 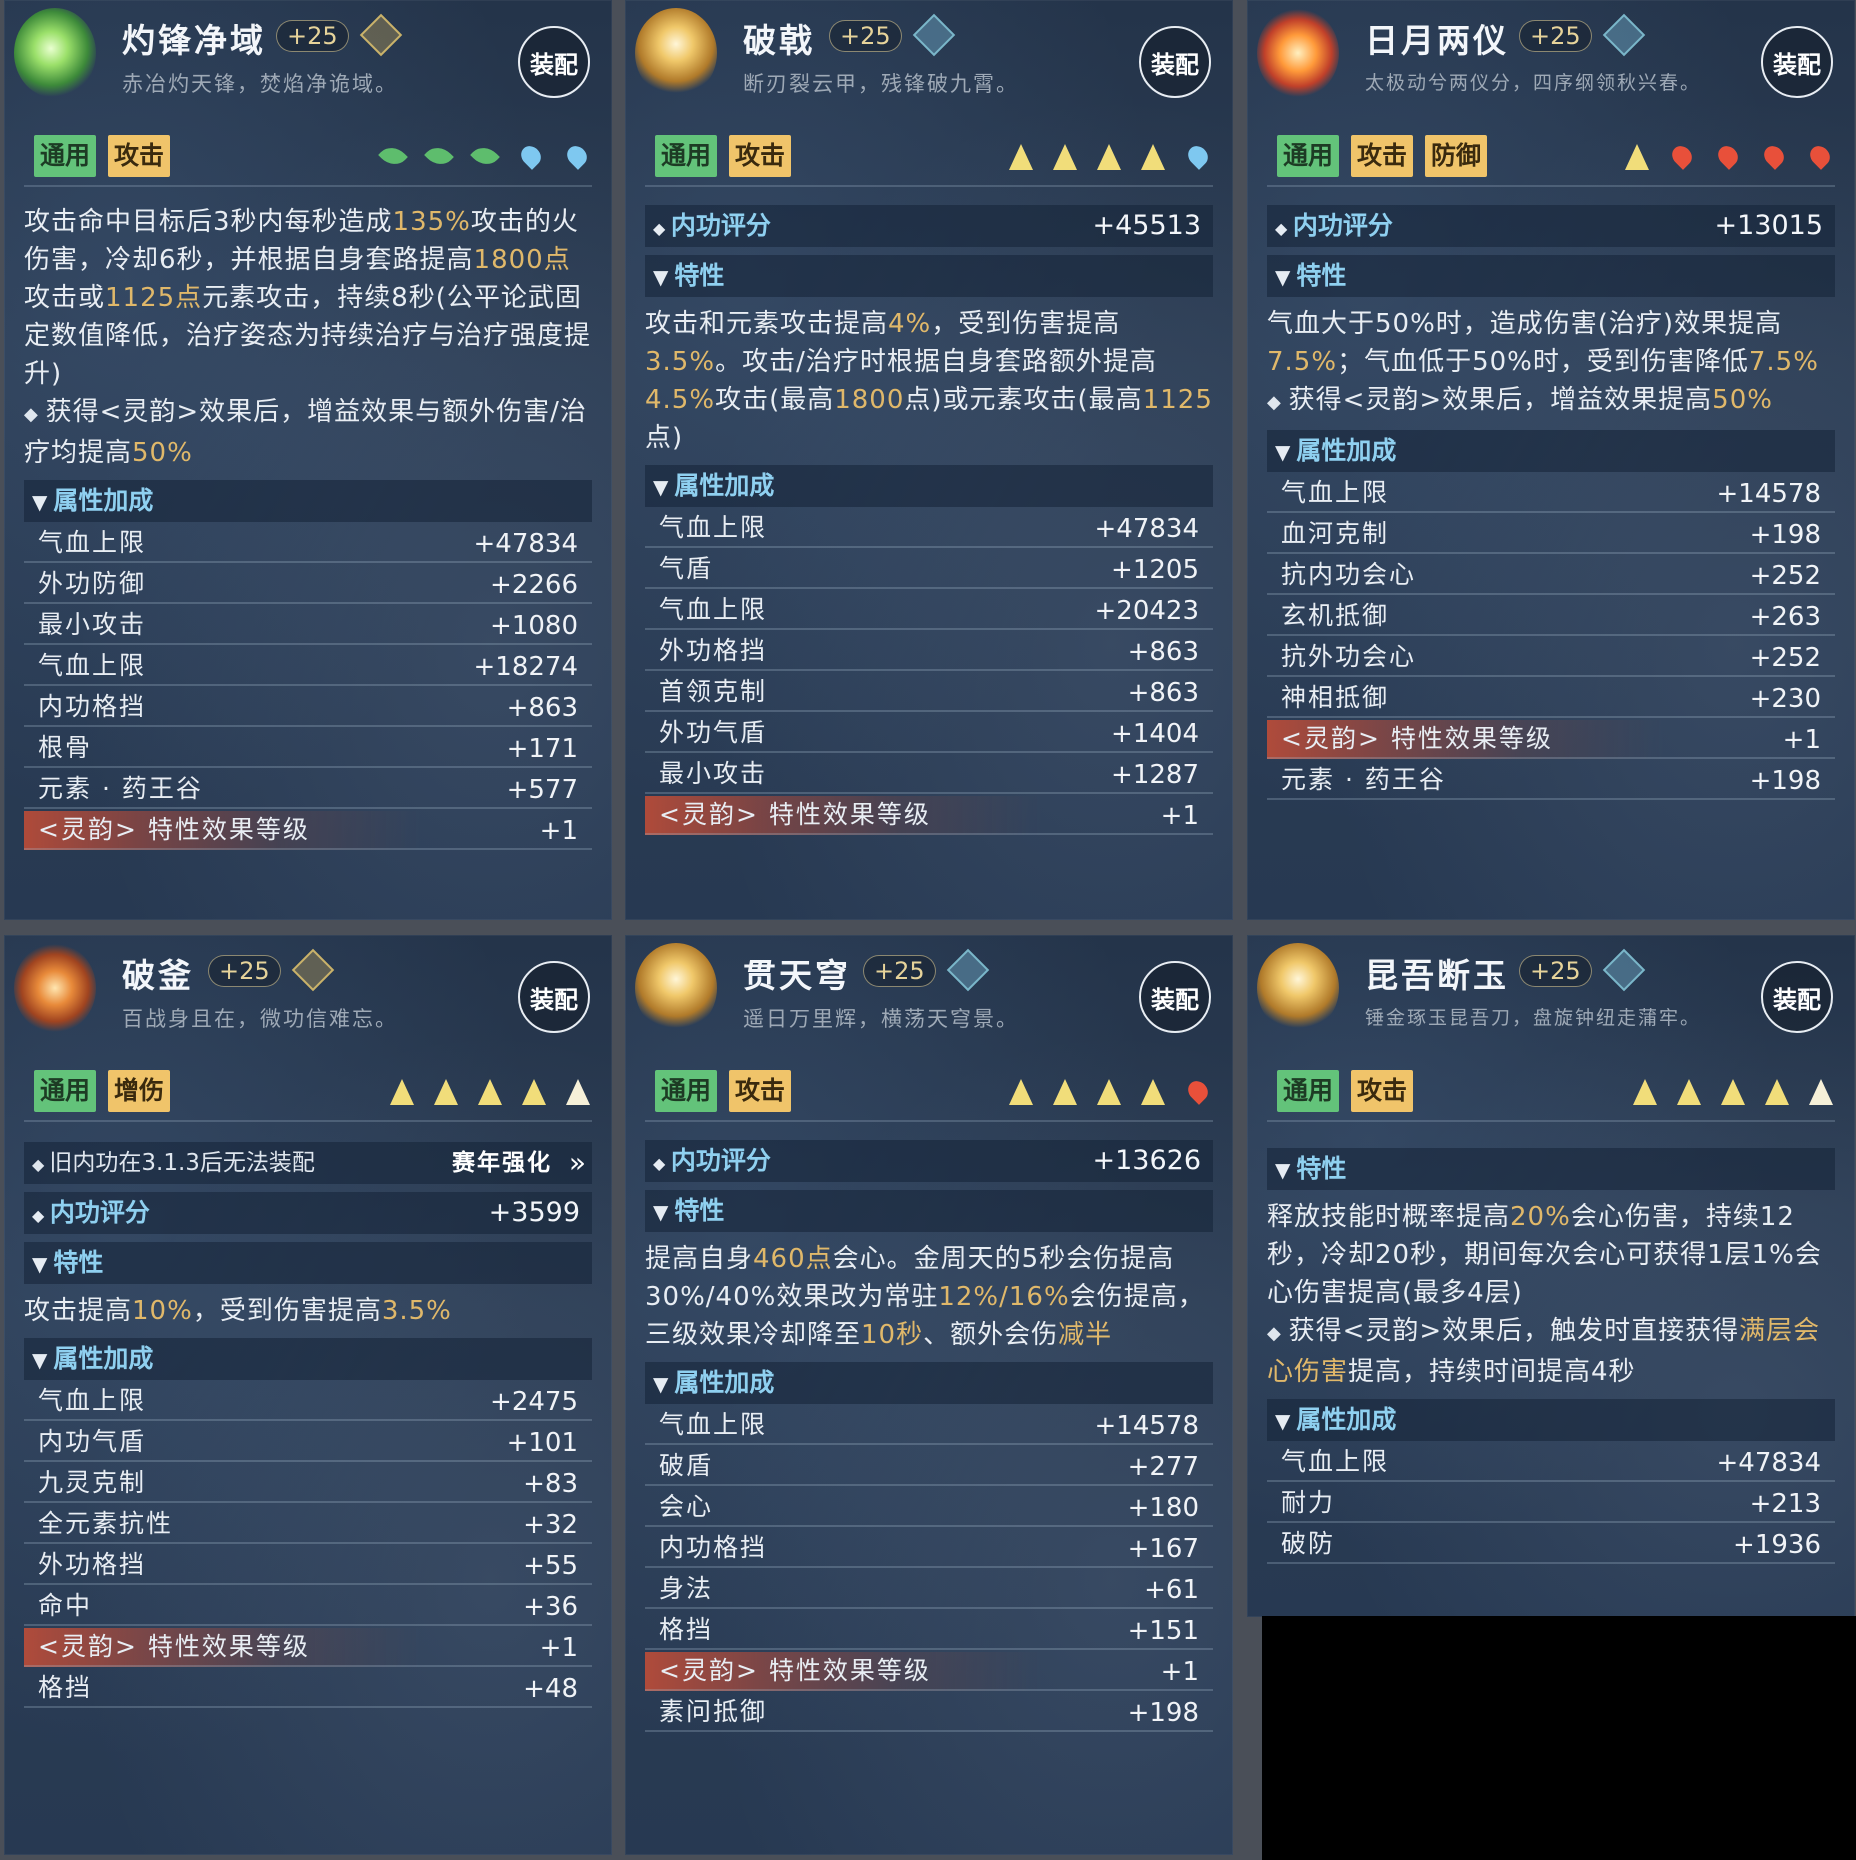 I want to click on card-quote: 太极动兮两仪分，四序纲领秋兴春。, so click(x=1533, y=83).